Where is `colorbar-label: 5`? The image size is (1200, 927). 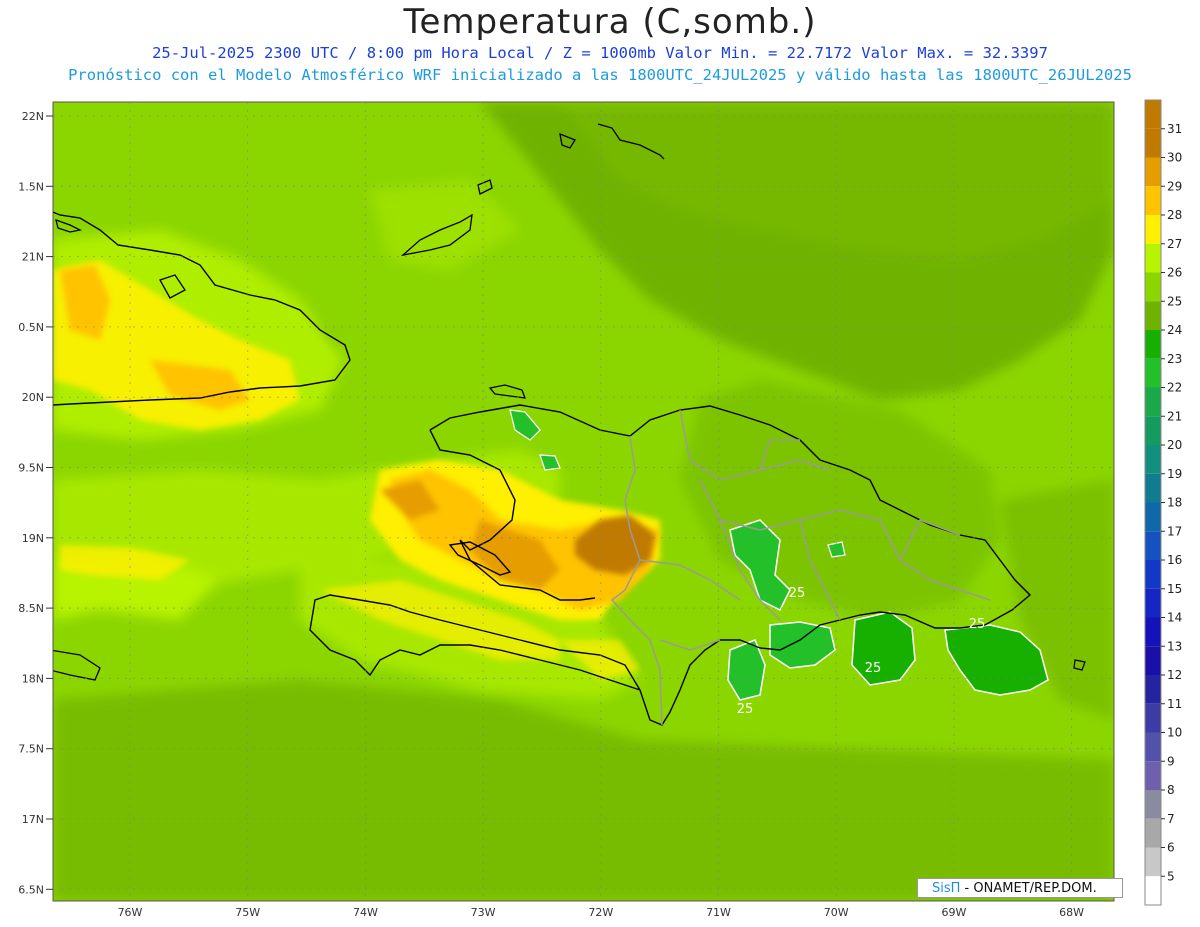
colorbar-label: 5 is located at coordinates (1171, 876).